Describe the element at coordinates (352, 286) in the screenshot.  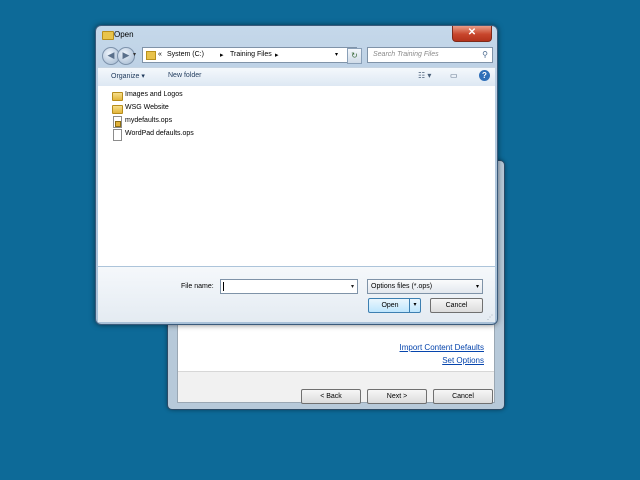
I see `file-name-dropdown-icon: ▾` at that location.